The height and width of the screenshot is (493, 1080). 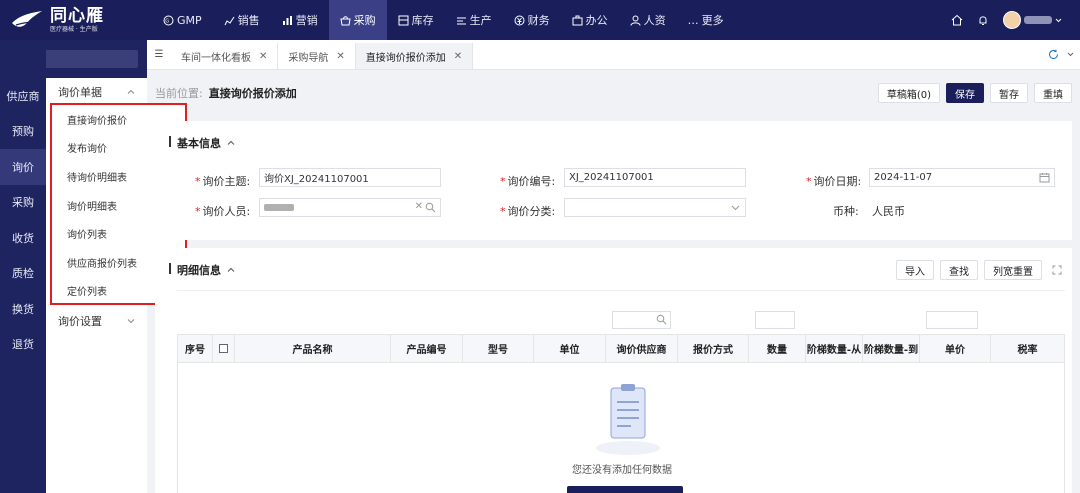 I want to click on col-product-name: 产品名称, so click(x=313, y=348).